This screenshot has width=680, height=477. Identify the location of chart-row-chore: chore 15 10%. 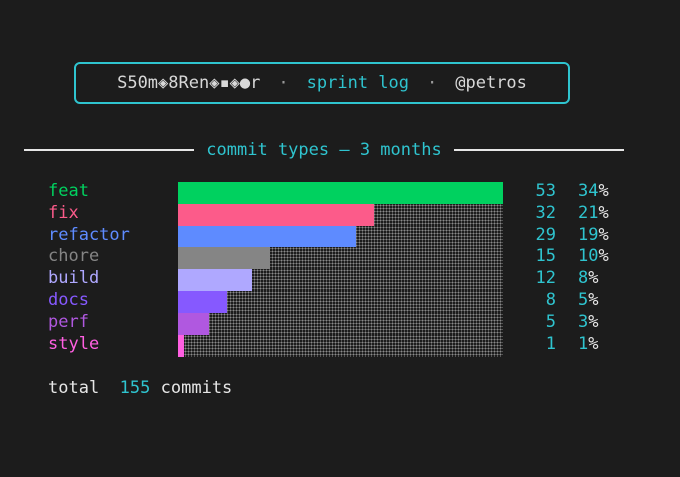
(340, 257).